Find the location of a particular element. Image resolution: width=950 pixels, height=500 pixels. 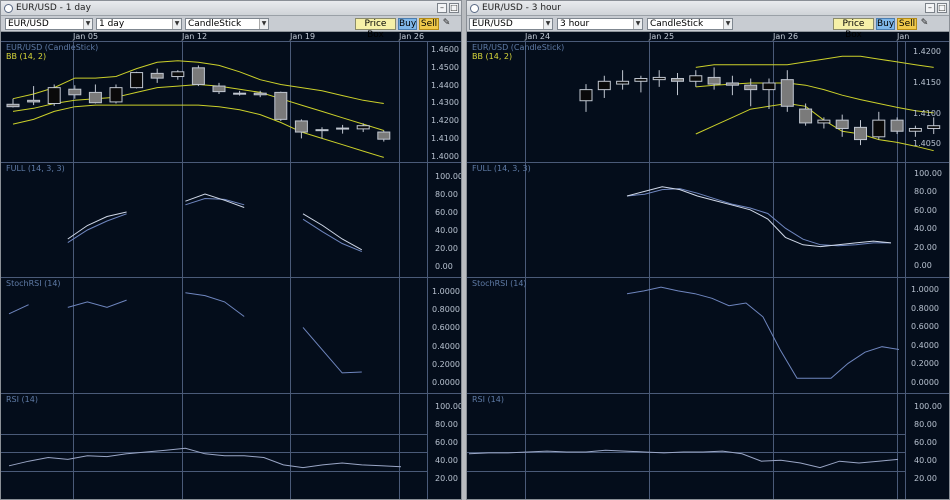

bollinger-bands is located at coordinates (814, 103).